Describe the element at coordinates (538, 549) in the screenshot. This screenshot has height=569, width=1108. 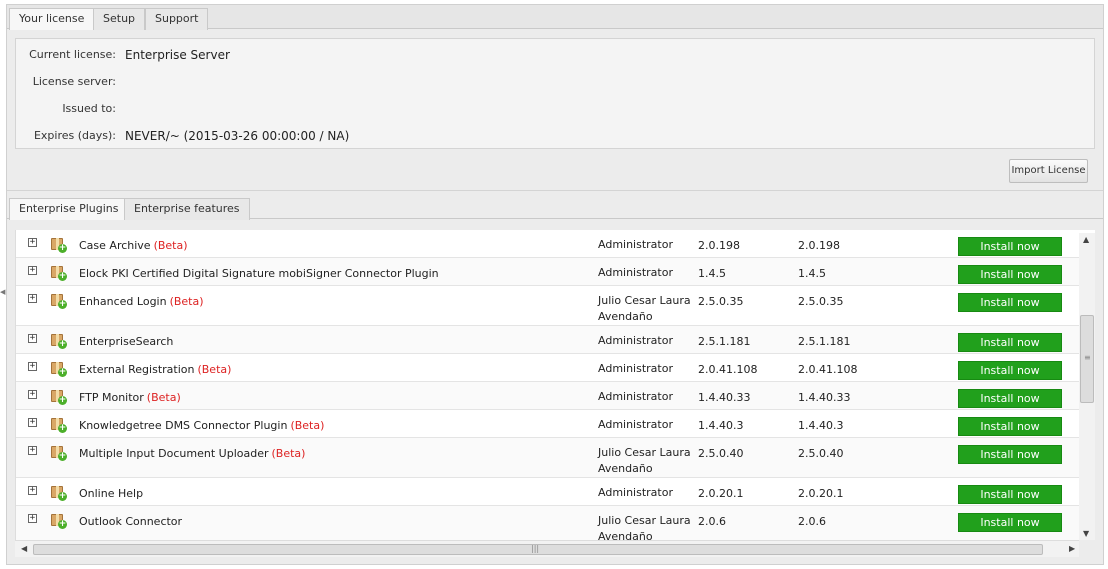
I see `horizontal-scroll-thumb: |||` at that location.